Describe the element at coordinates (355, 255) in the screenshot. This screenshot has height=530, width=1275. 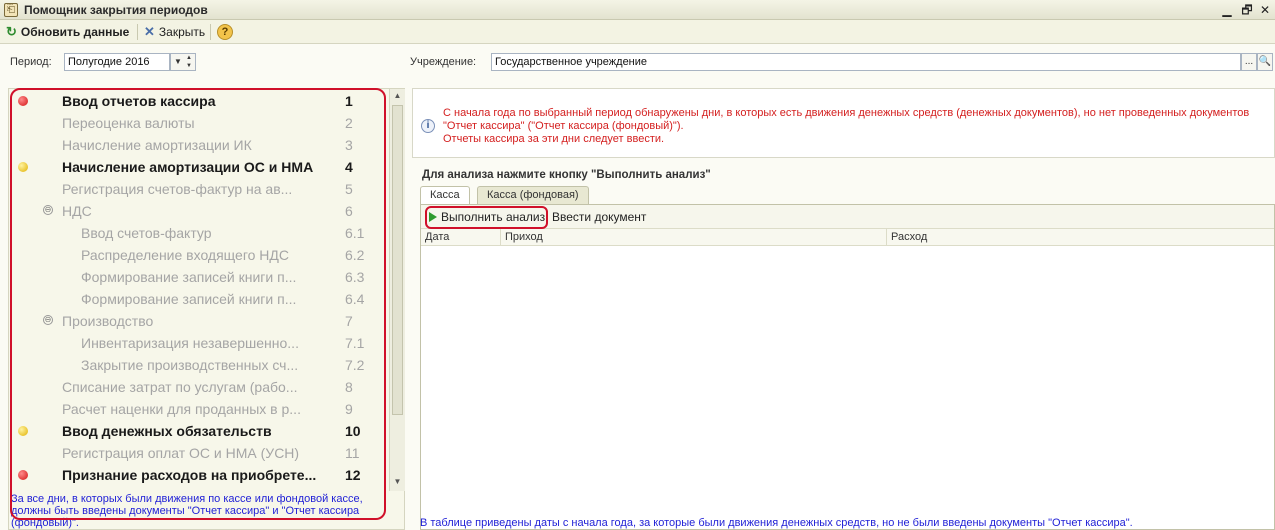
I see `tree-item-number: 6.2` at that location.